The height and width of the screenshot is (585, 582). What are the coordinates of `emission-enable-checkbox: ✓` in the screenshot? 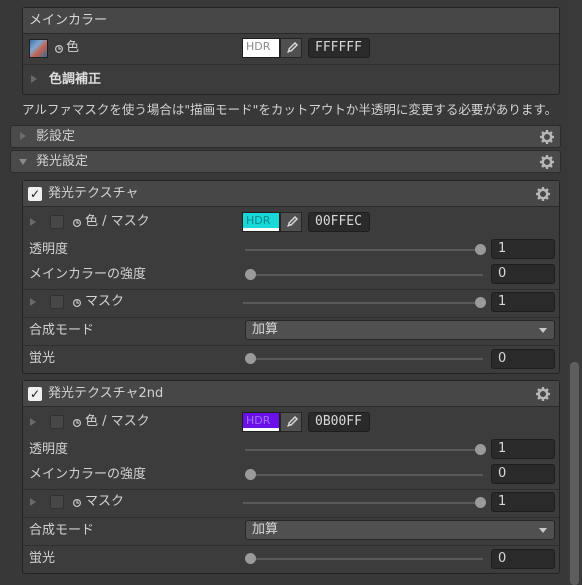 It's located at (35, 194).